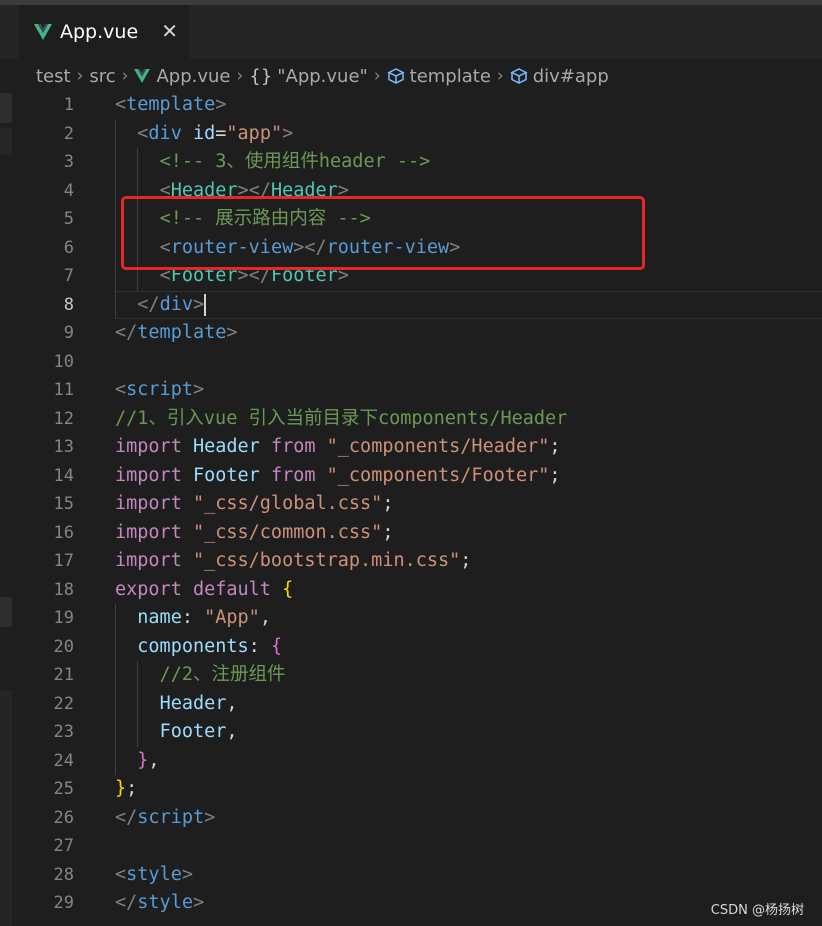  What do you see at coordinates (159, 617) in the screenshot?
I see `code-token: name` at bounding box center [159, 617].